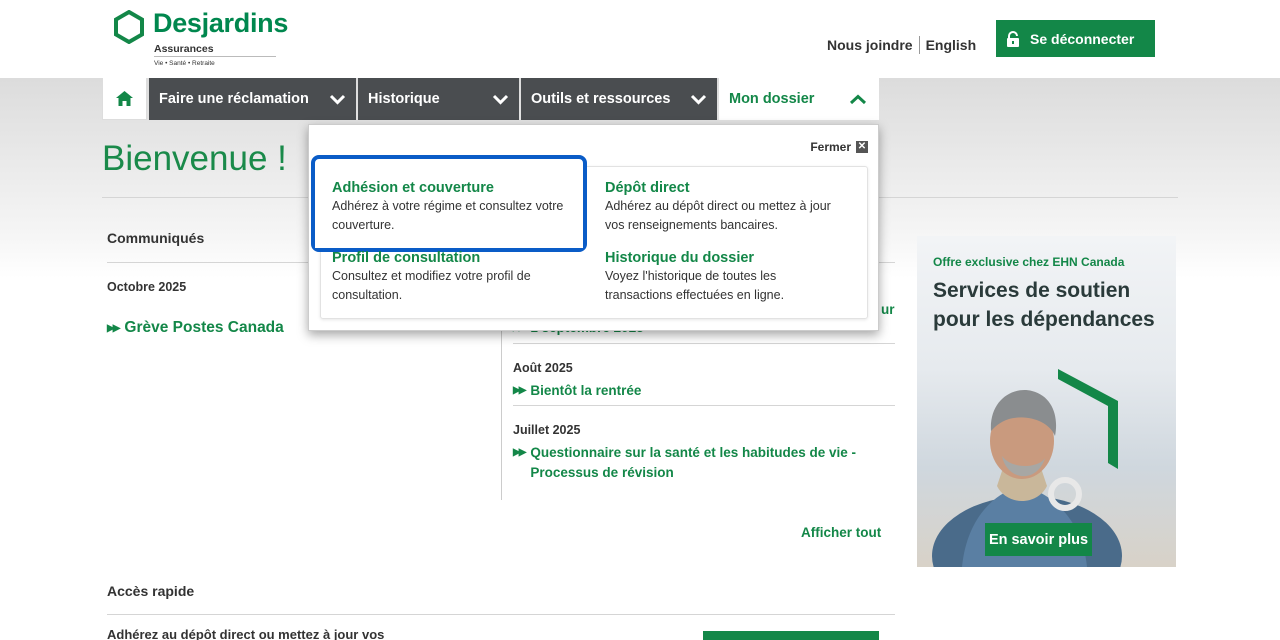 The width and height of the screenshot is (1280, 640). Describe the element at coordinates (501, 614) in the screenshot. I see `section-divider` at that location.